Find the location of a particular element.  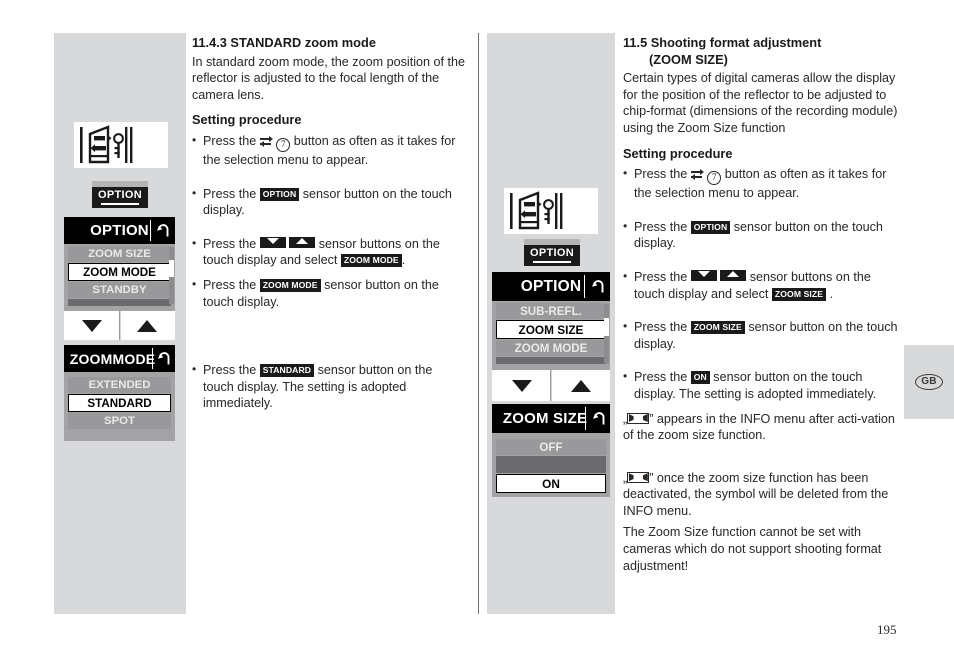

lcd-zoommode-list: EXTENDED STANDARD SPOT is located at coordinates (119, 410).